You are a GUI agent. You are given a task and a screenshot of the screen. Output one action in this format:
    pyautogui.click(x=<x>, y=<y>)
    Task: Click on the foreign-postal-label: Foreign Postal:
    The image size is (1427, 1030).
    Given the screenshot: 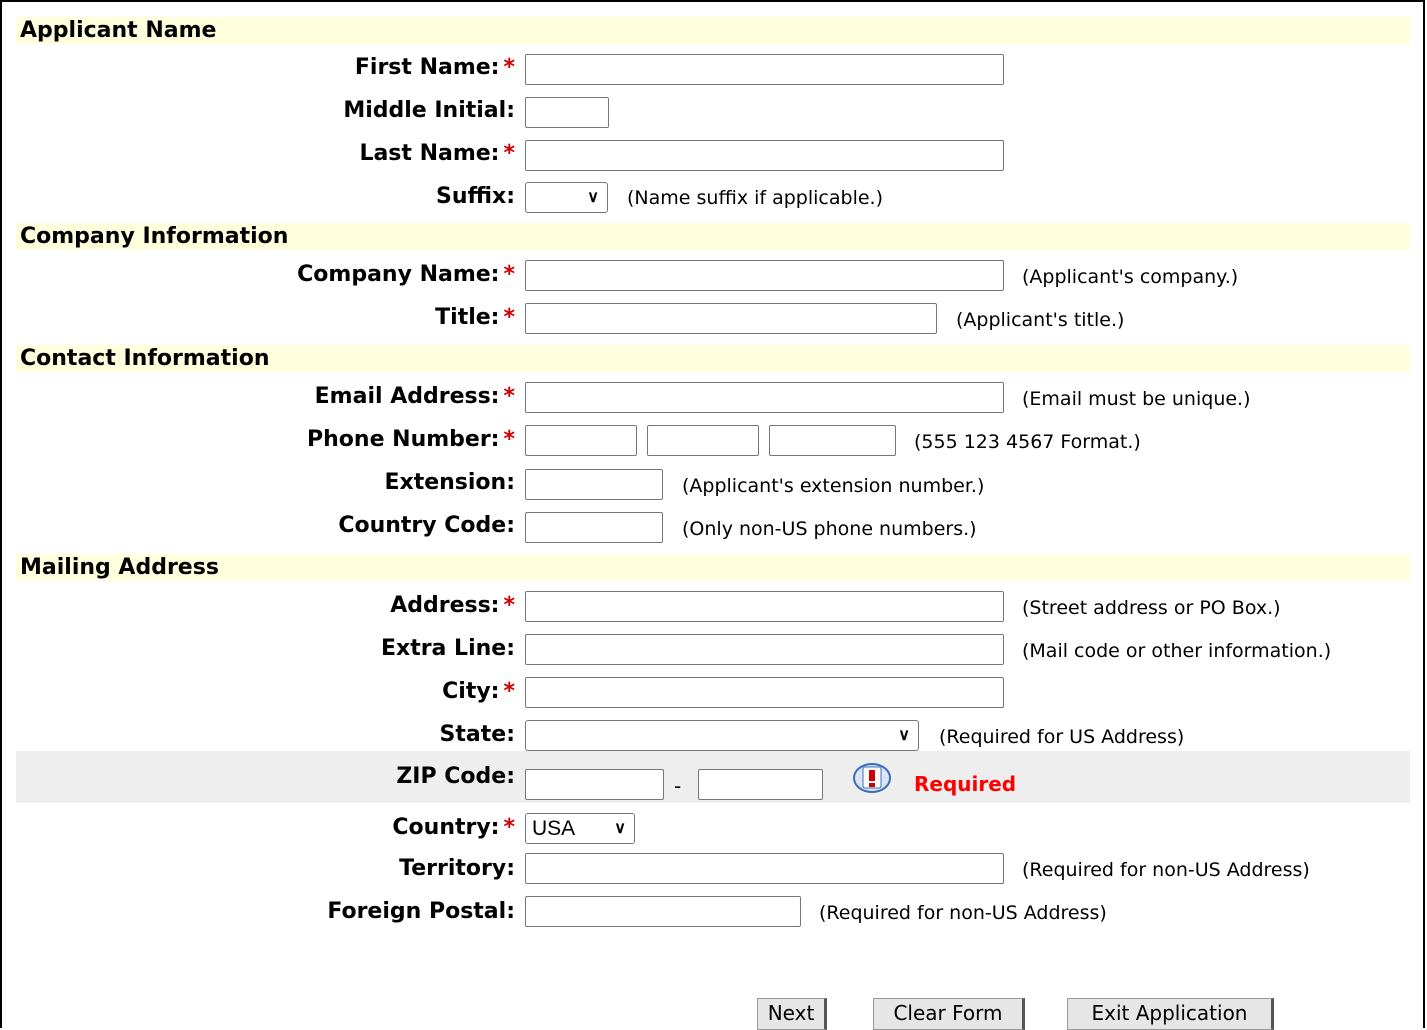 What is the action you would take?
    pyautogui.click(x=421, y=911)
    